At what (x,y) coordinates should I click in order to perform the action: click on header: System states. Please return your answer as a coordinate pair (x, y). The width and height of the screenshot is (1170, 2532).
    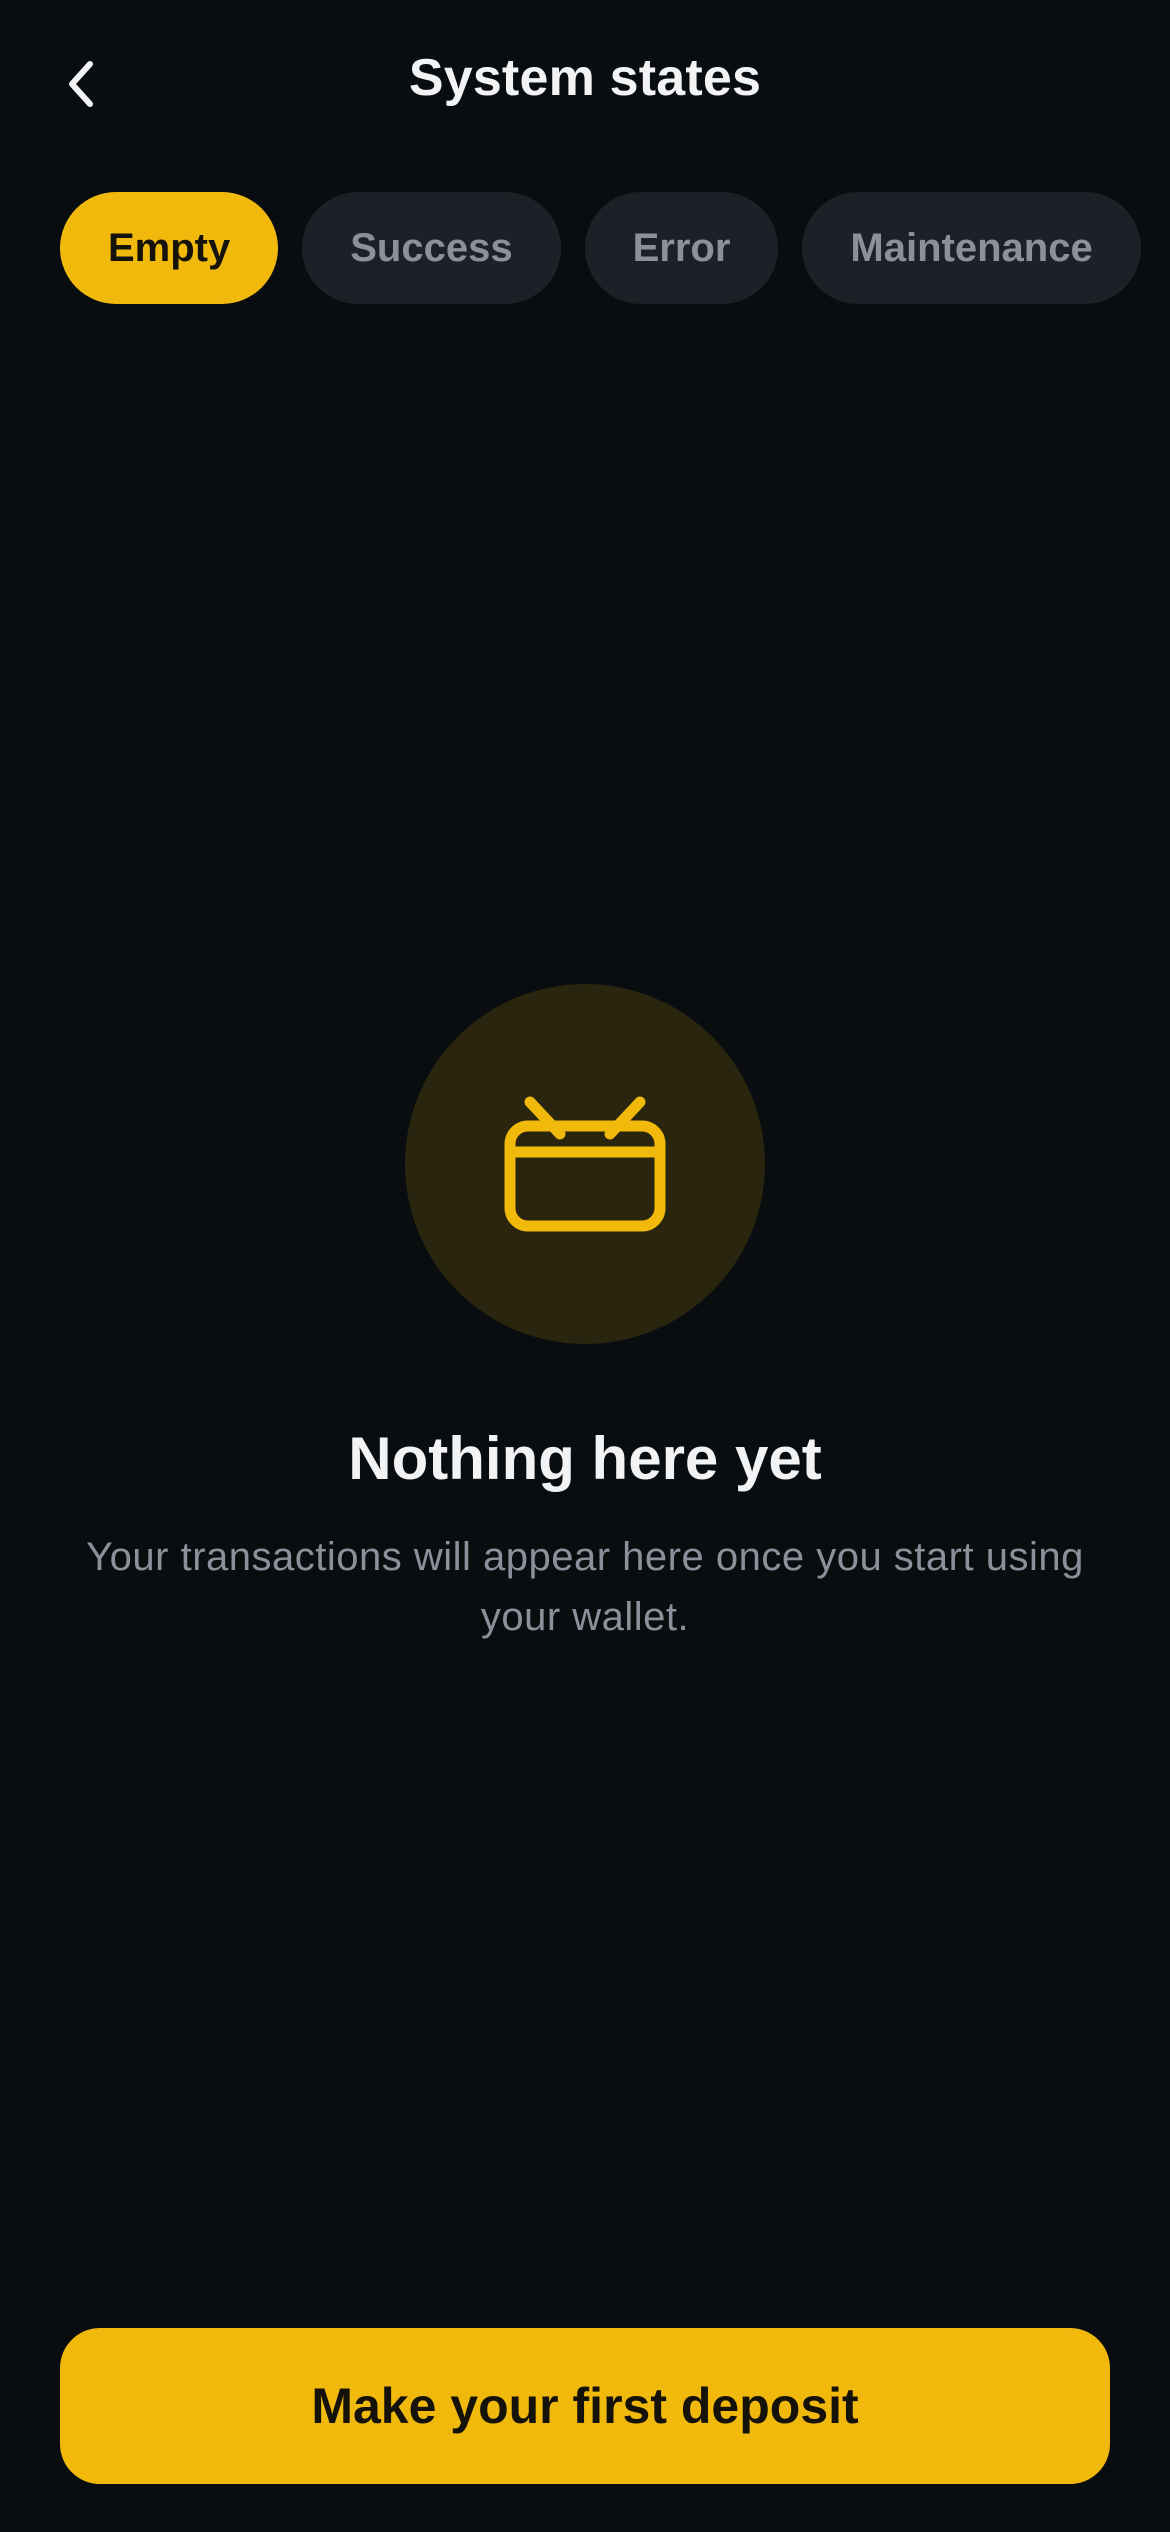
    Looking at the image, I should click on (585, 84).